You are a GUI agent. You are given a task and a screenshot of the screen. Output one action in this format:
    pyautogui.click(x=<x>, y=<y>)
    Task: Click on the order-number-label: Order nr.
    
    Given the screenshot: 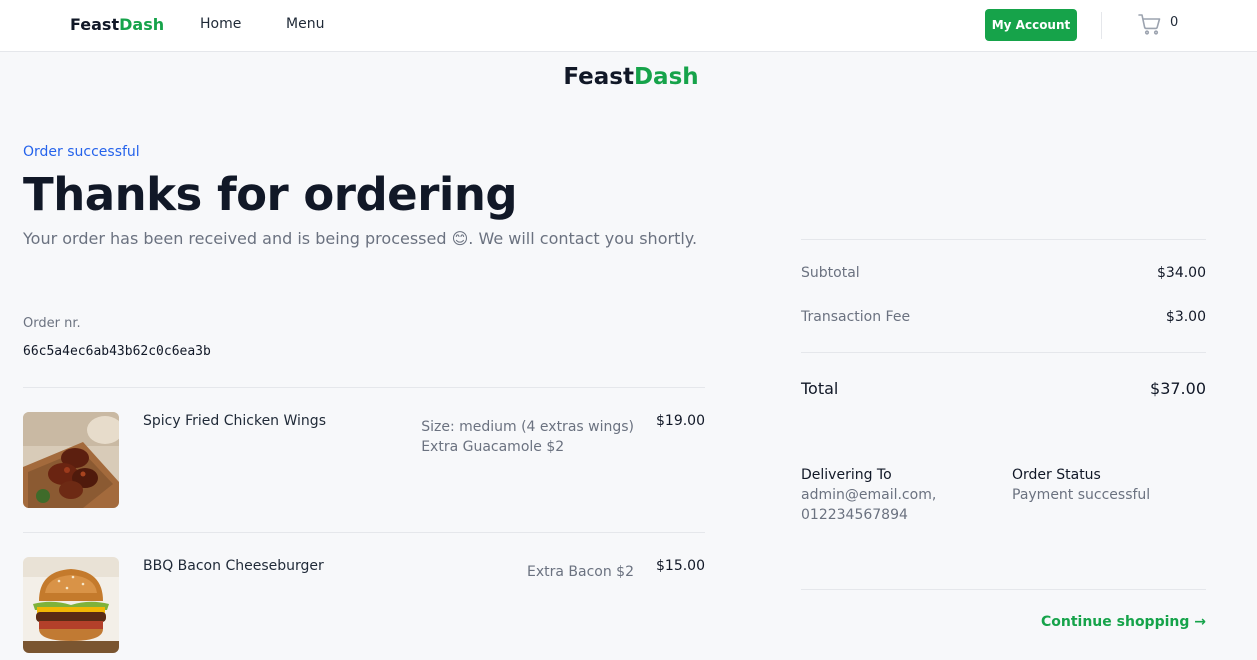 What is the action you would take?
    pyautogui.click(x=52, y=323)
    